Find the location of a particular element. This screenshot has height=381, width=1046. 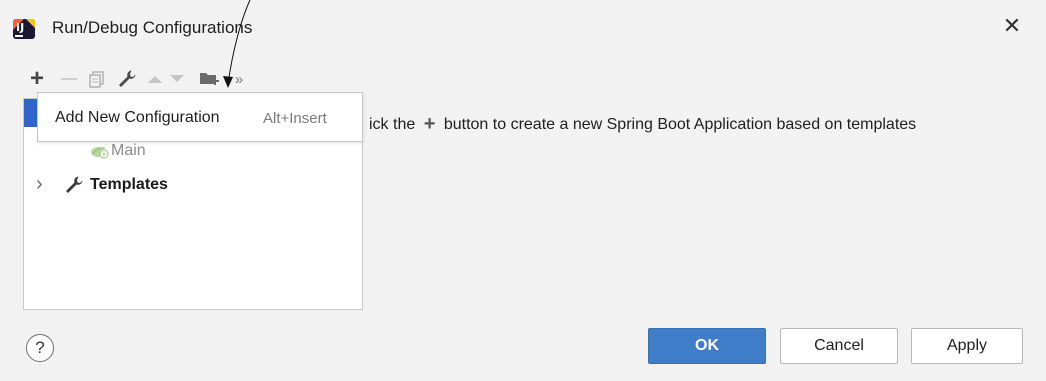

copy-configuration-button is located at coordinates (97, 79).